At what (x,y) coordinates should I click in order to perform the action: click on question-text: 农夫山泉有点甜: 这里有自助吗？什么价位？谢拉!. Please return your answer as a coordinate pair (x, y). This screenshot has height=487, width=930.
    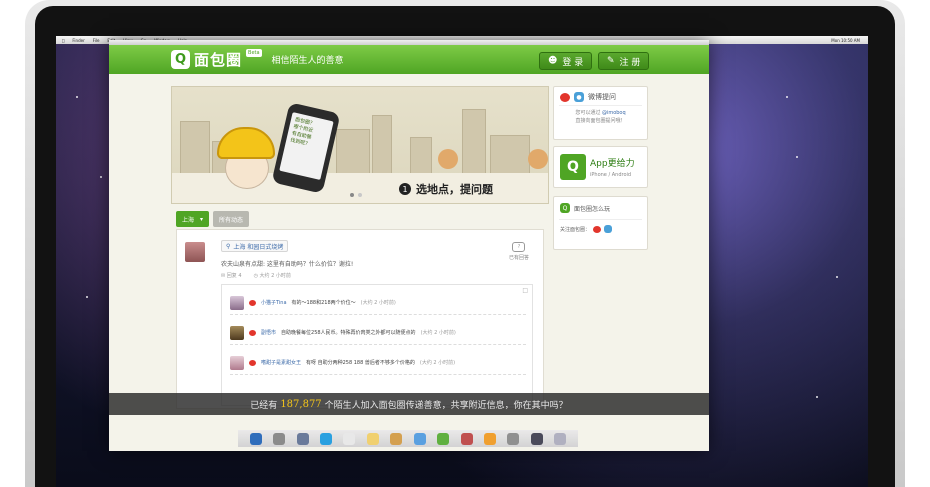
    Looking at the image, I should click on (287, 264).